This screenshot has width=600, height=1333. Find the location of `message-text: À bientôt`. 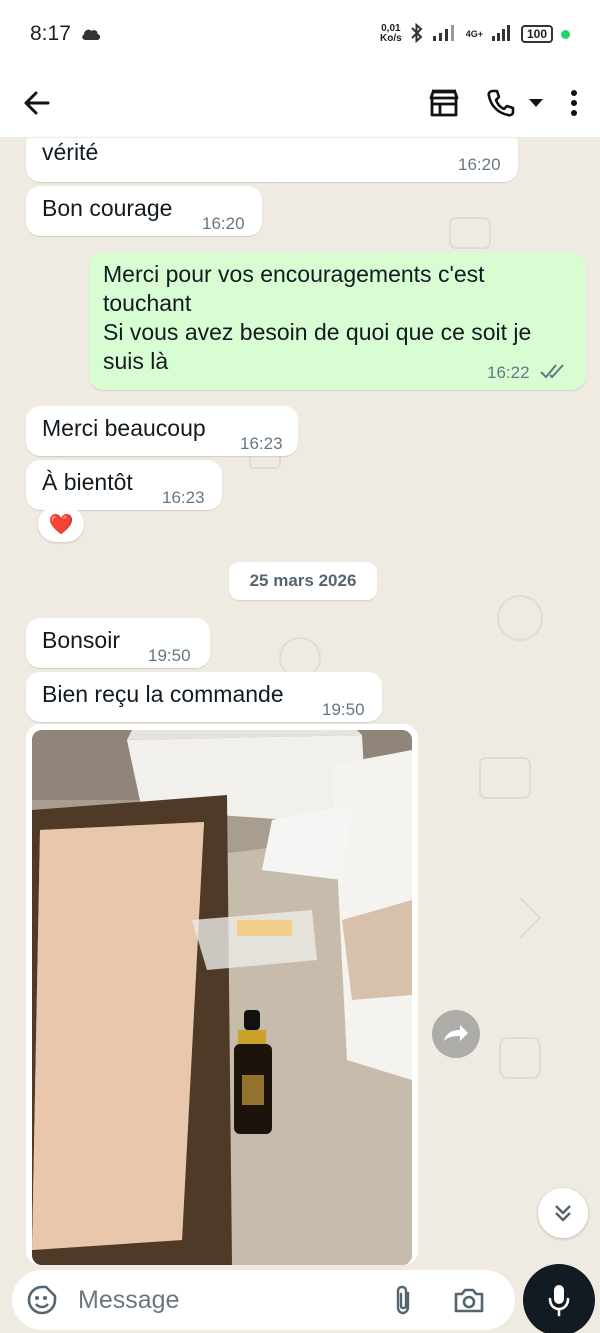

message-text: À bientôt is located at coordinates (87, 482).